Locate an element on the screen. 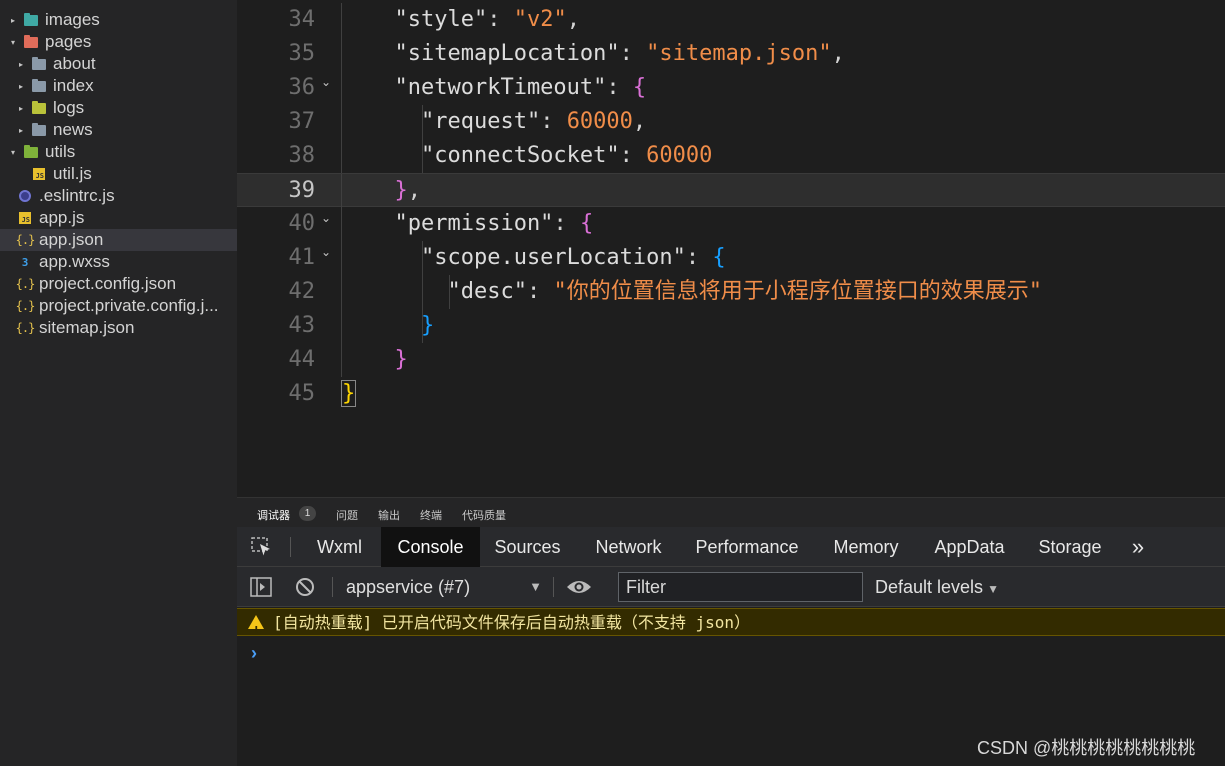  folder-icon-glyph is located at coordinates (39, 129).